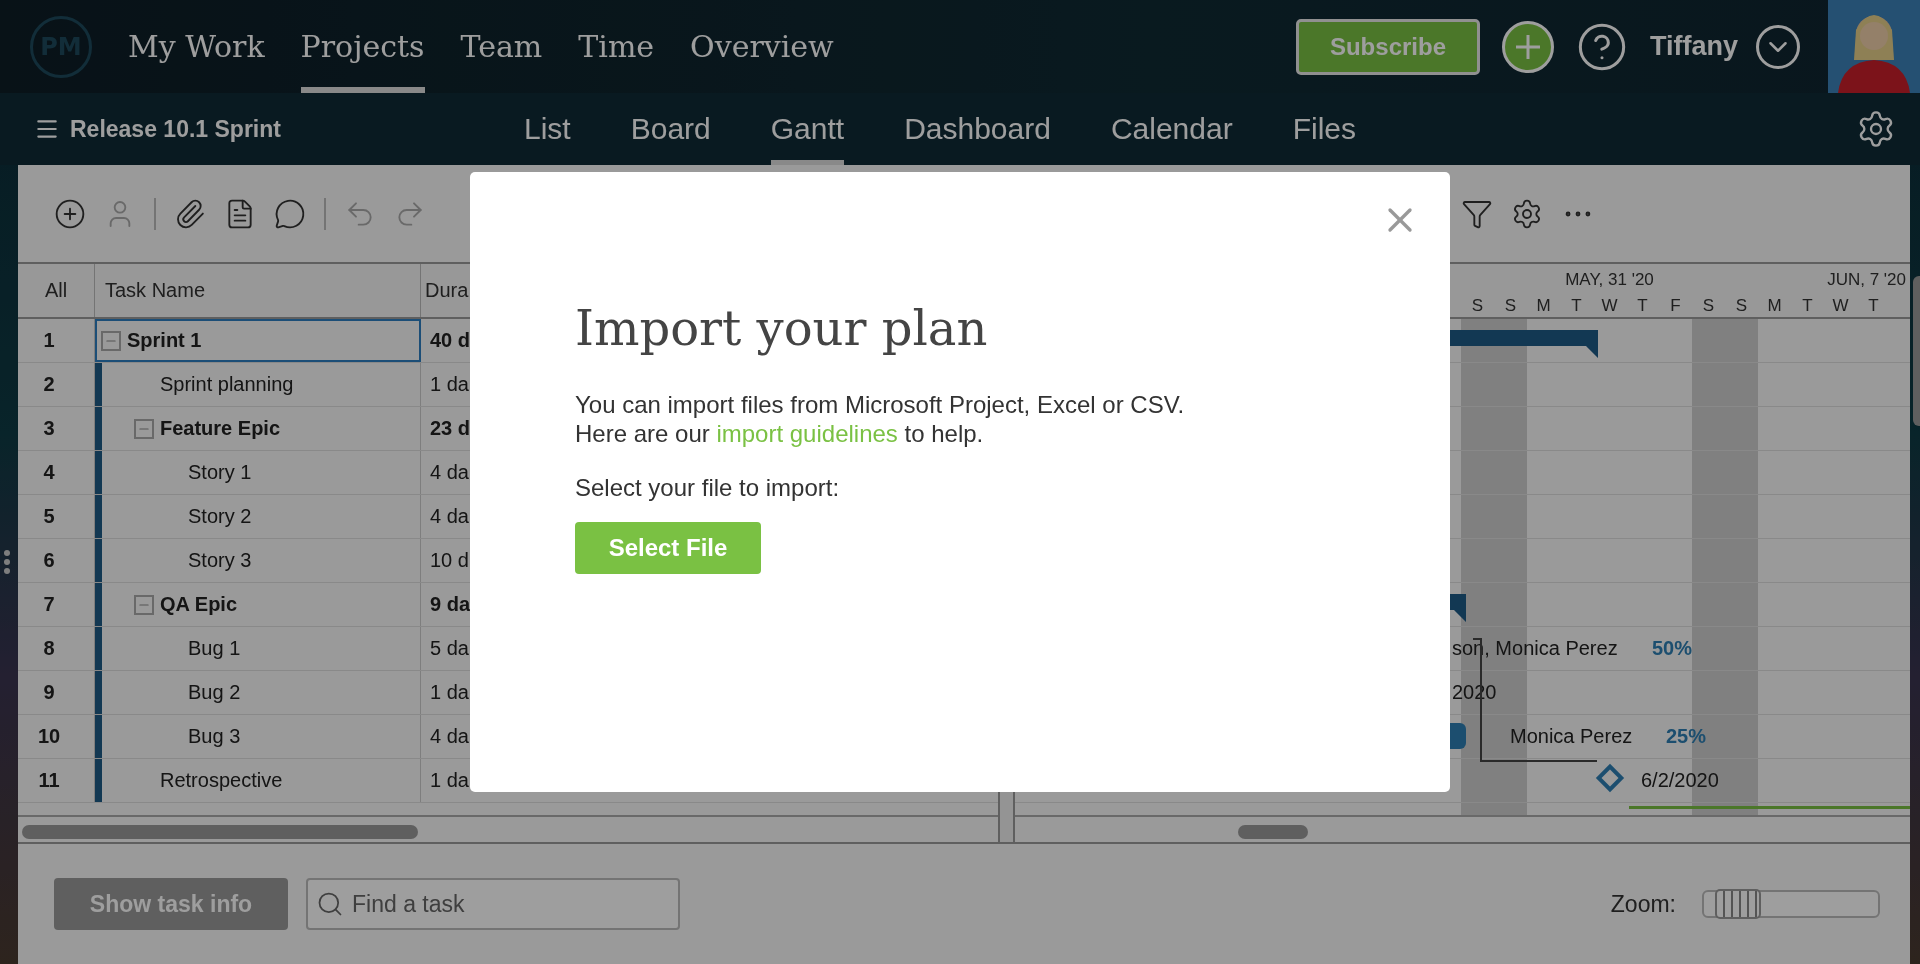 This screenshot has height=964, width=1920. Describe the element at coordinates (1643, 904) in the screenshot. I see `zoom-label: Zoom:` at that location.